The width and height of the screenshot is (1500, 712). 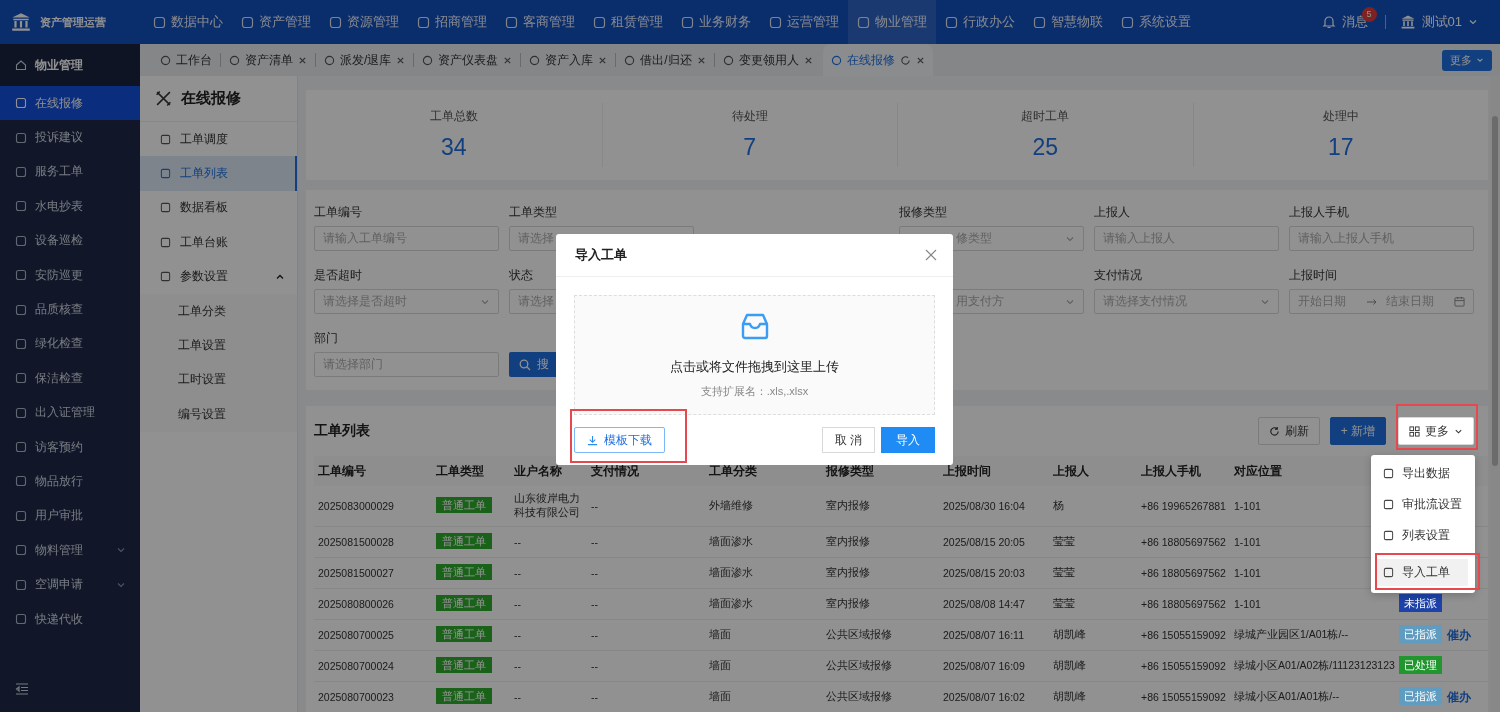 What do you see at coordinates (1420, 696) in the screenshot?
I see `status-tag: 已指派` at bounding box center [1420, 696].